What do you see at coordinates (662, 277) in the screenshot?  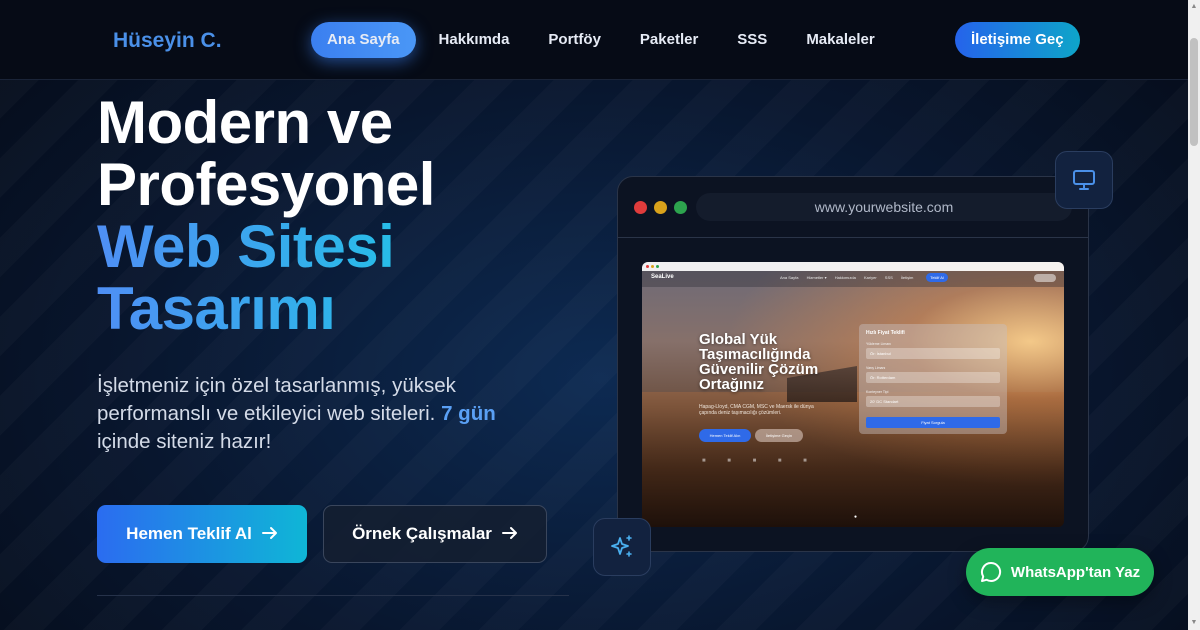 I see `preview-logo: SeaLive` at bounding box center [662, 277].